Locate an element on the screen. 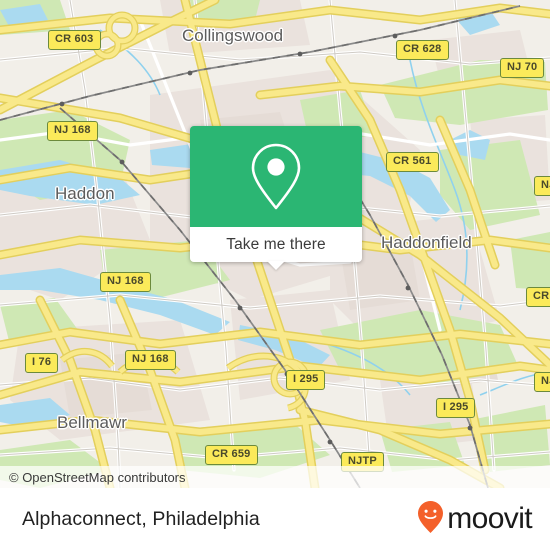 The width and height of the screenshot is (550, 550). road-shield-nj-edge-bottom: NJ is located at coordinates (542, 382).